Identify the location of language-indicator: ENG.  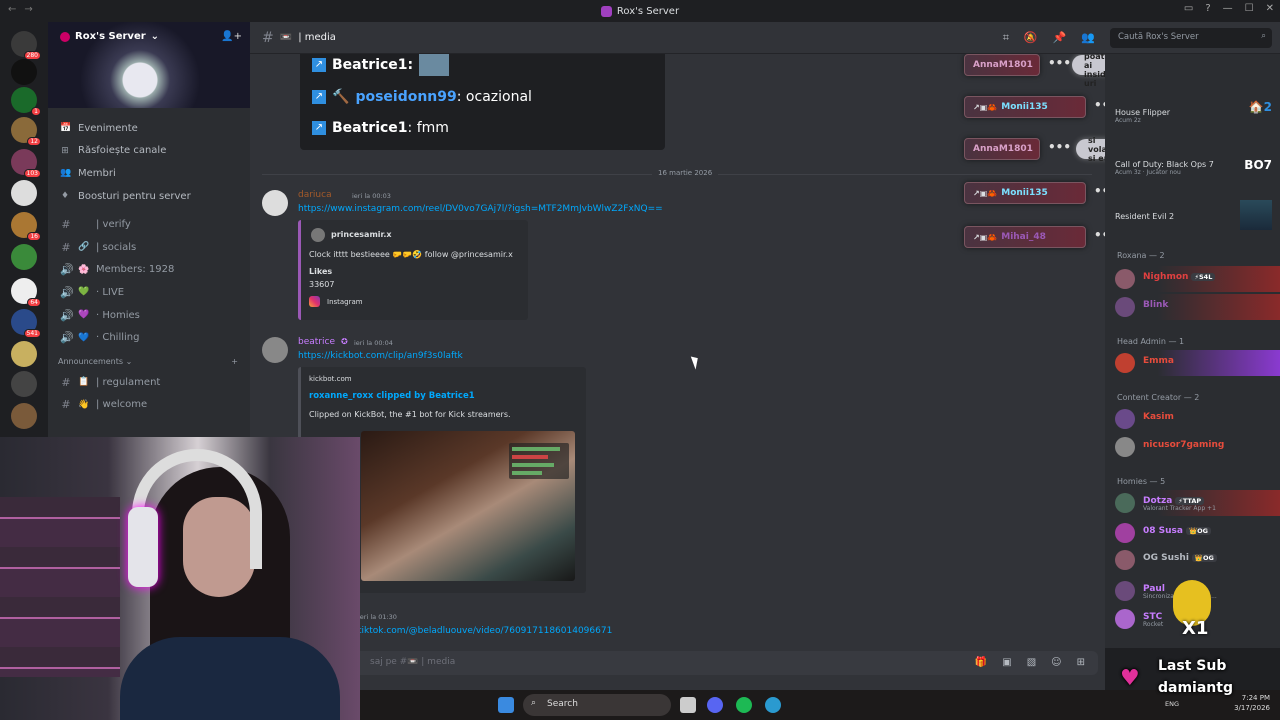
(1172, 704).